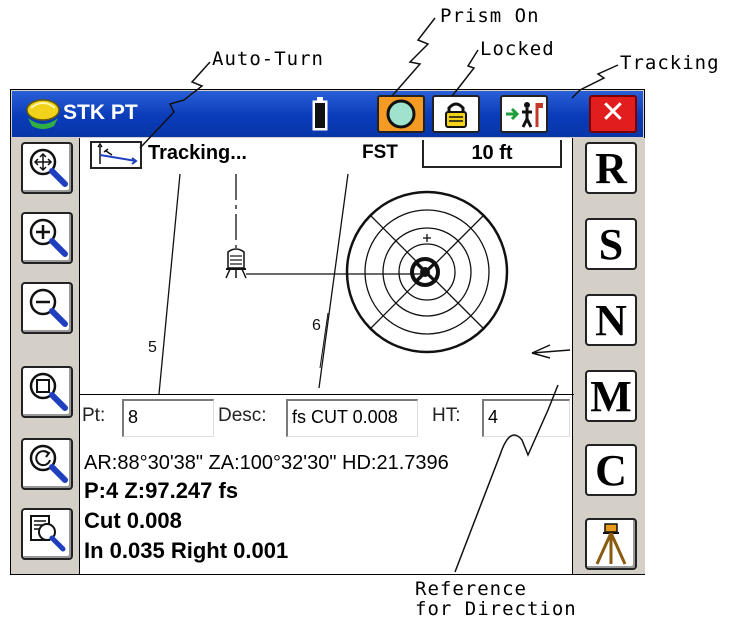 The width and height of the screenshot is (748, 624). I want to click on pt-field: 8, so click(168, 418).